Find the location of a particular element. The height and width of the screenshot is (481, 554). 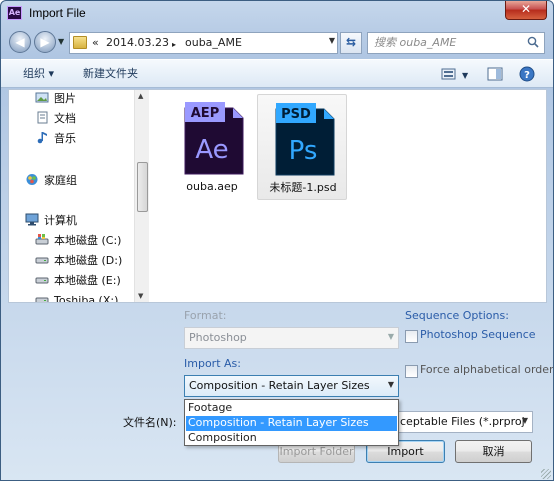

window-title: Import File is located at coordinates (57, 13).